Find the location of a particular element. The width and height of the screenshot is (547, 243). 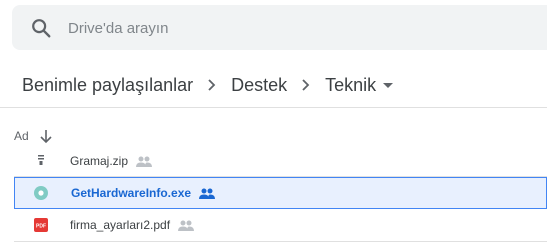

zip-file-icon is located at coordinates (41, 160).